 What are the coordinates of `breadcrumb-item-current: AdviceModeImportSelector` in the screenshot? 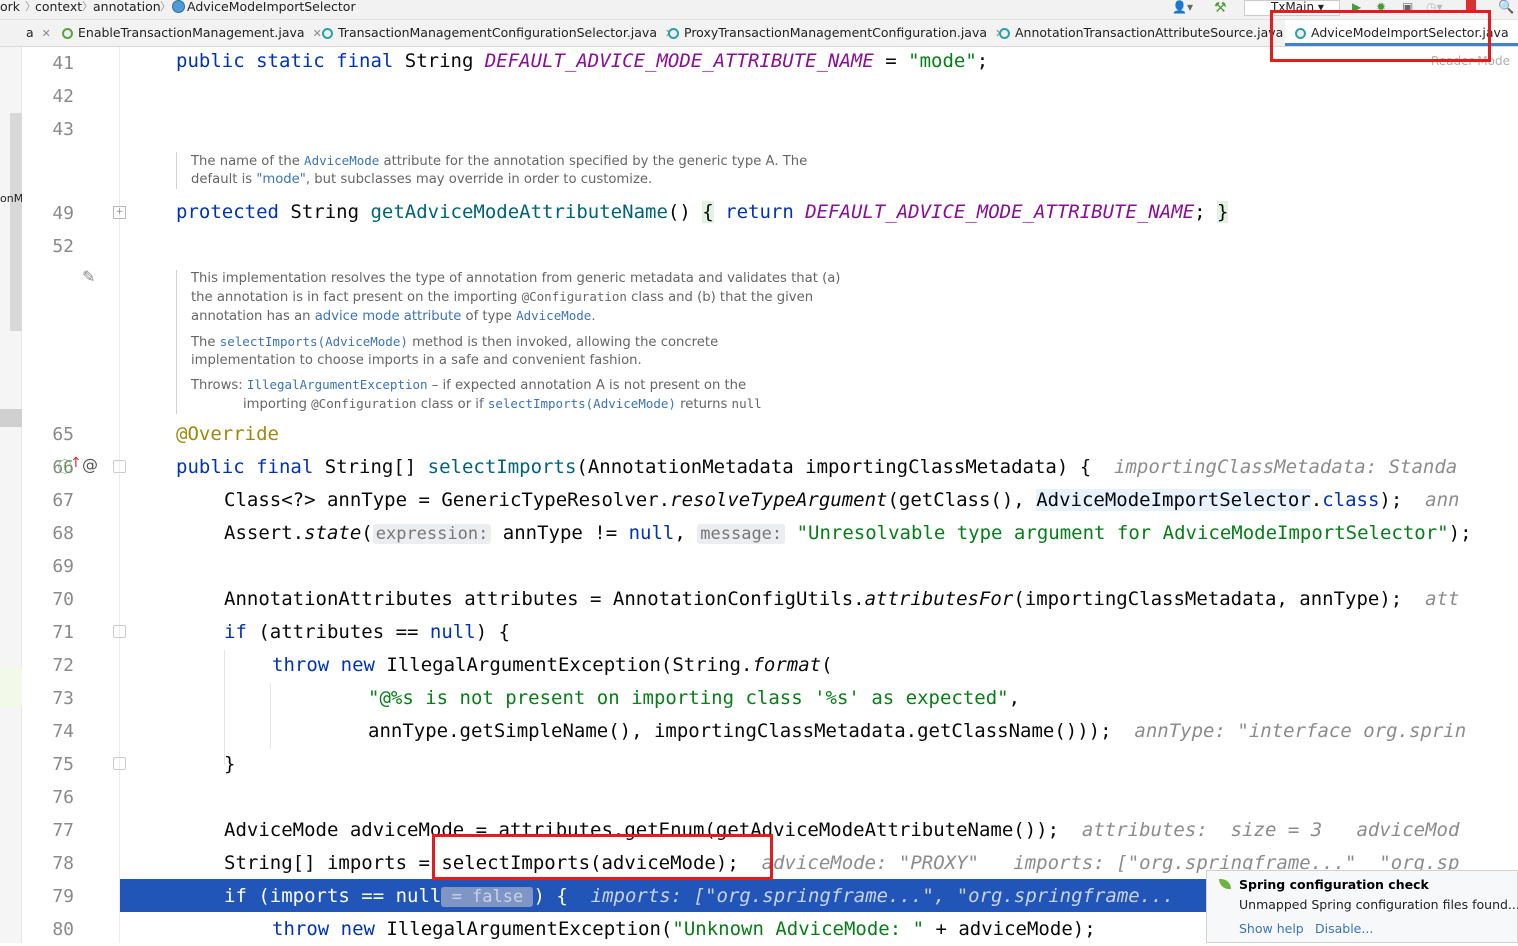 It's located at (271, 7).